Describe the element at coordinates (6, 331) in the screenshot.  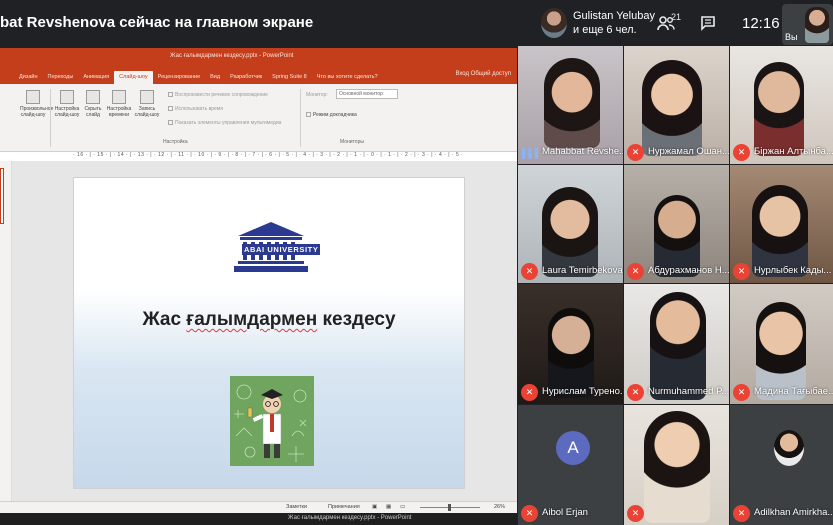
I see `slide-thumbnail-pane` at that location.